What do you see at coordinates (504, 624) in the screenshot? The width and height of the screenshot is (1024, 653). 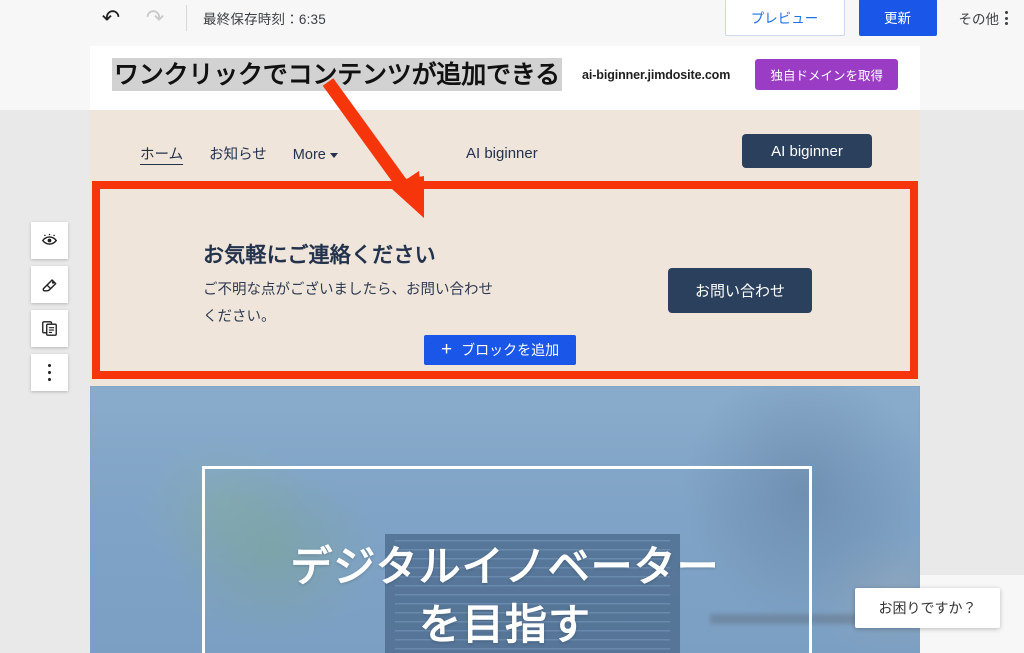 I see `hero-headline-line2: を目指す` at bounding box center [504, 624].